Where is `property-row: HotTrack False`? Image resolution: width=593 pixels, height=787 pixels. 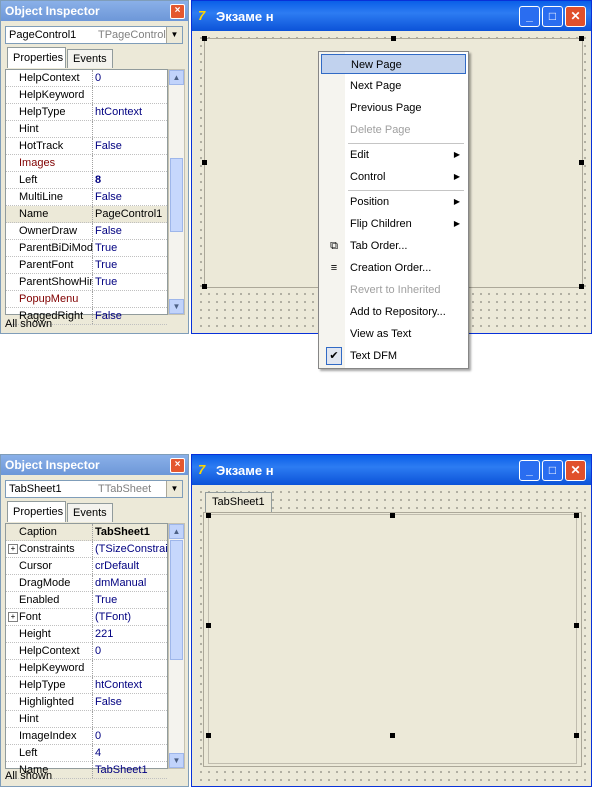 property-row: HotTrack False is located at coordinates (86, 146).